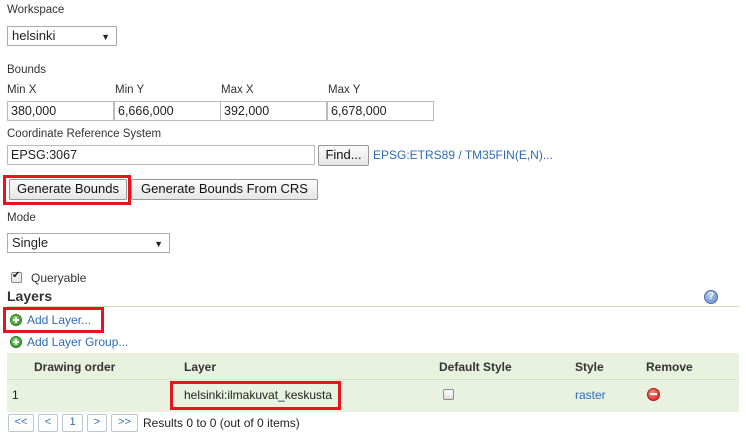  I want to click on min-x-input: 380,000, so click(60, 111).